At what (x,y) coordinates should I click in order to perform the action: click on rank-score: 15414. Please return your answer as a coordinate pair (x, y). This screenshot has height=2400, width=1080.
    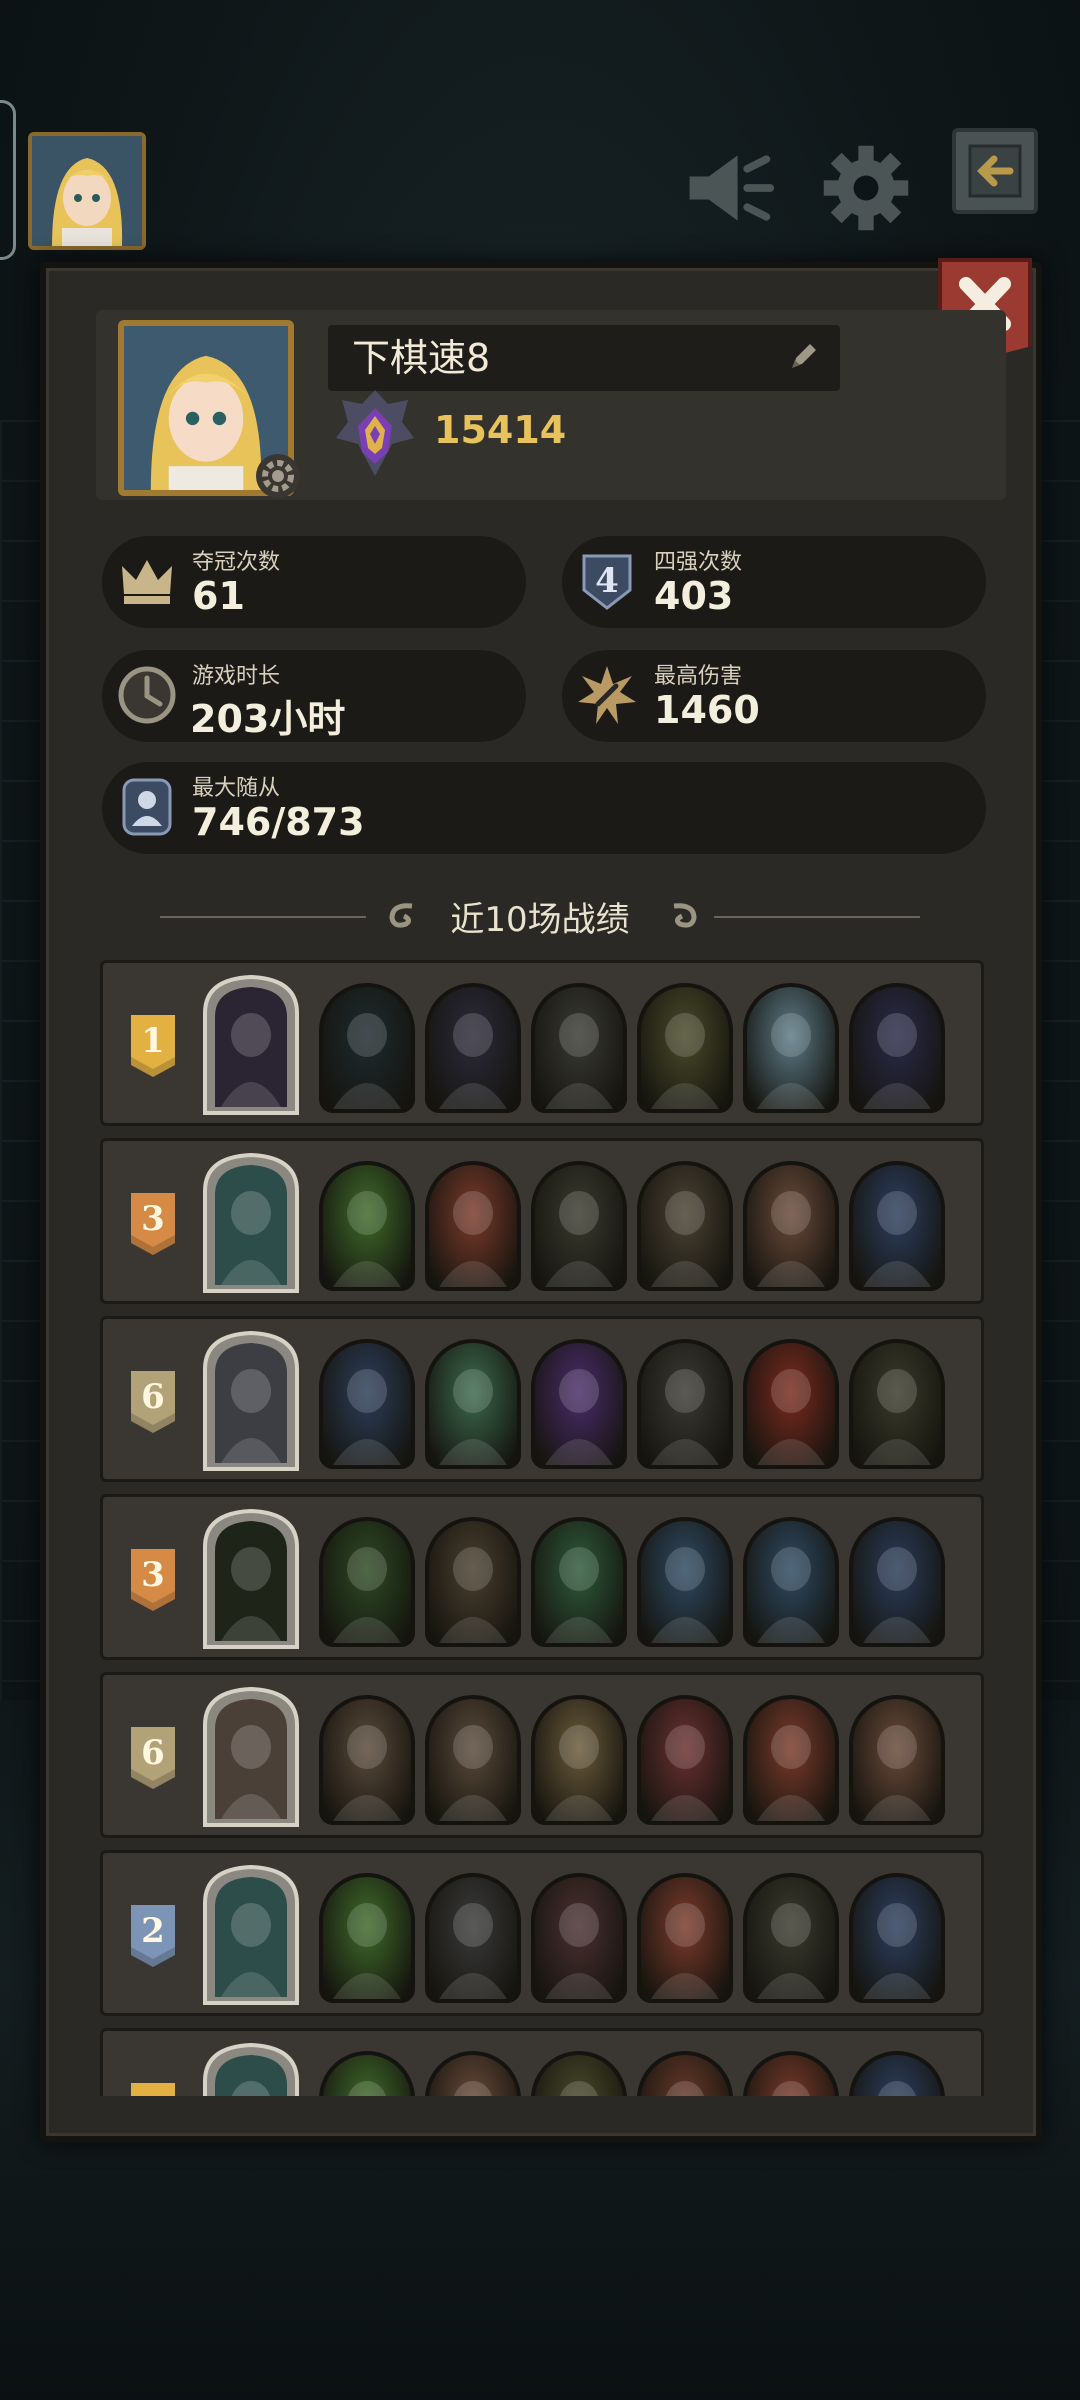
    Looking at the image, I should click on (500, 430).